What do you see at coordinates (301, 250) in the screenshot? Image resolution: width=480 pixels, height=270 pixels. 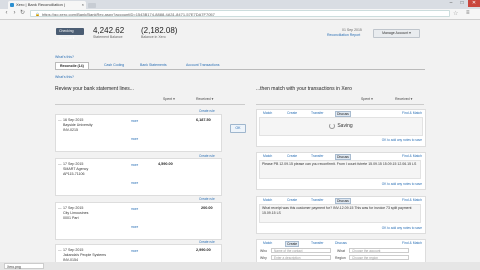 I see `who-input: Name of the contact` at bounding box center [301, 250].